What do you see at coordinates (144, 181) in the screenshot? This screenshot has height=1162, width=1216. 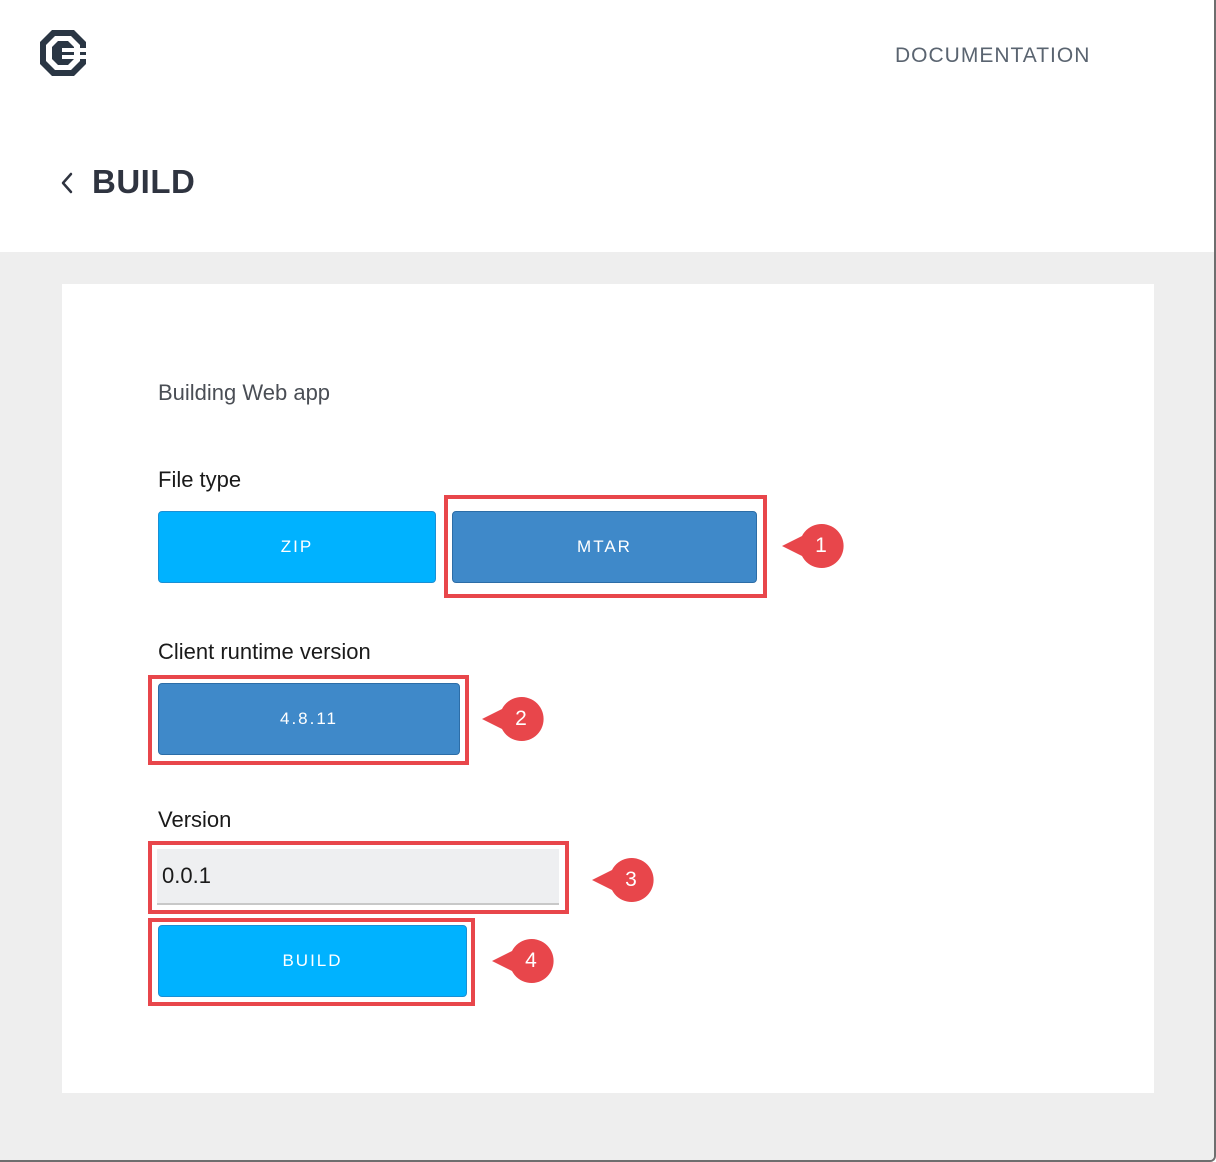 I see `page-title: BUILD` at bounding box center [144, 181].